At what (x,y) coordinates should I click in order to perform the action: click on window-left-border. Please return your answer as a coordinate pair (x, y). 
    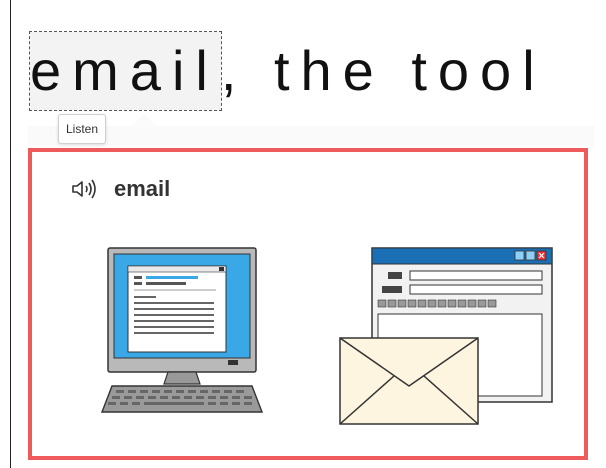
    Looking at the image, I should click on (10, 234).